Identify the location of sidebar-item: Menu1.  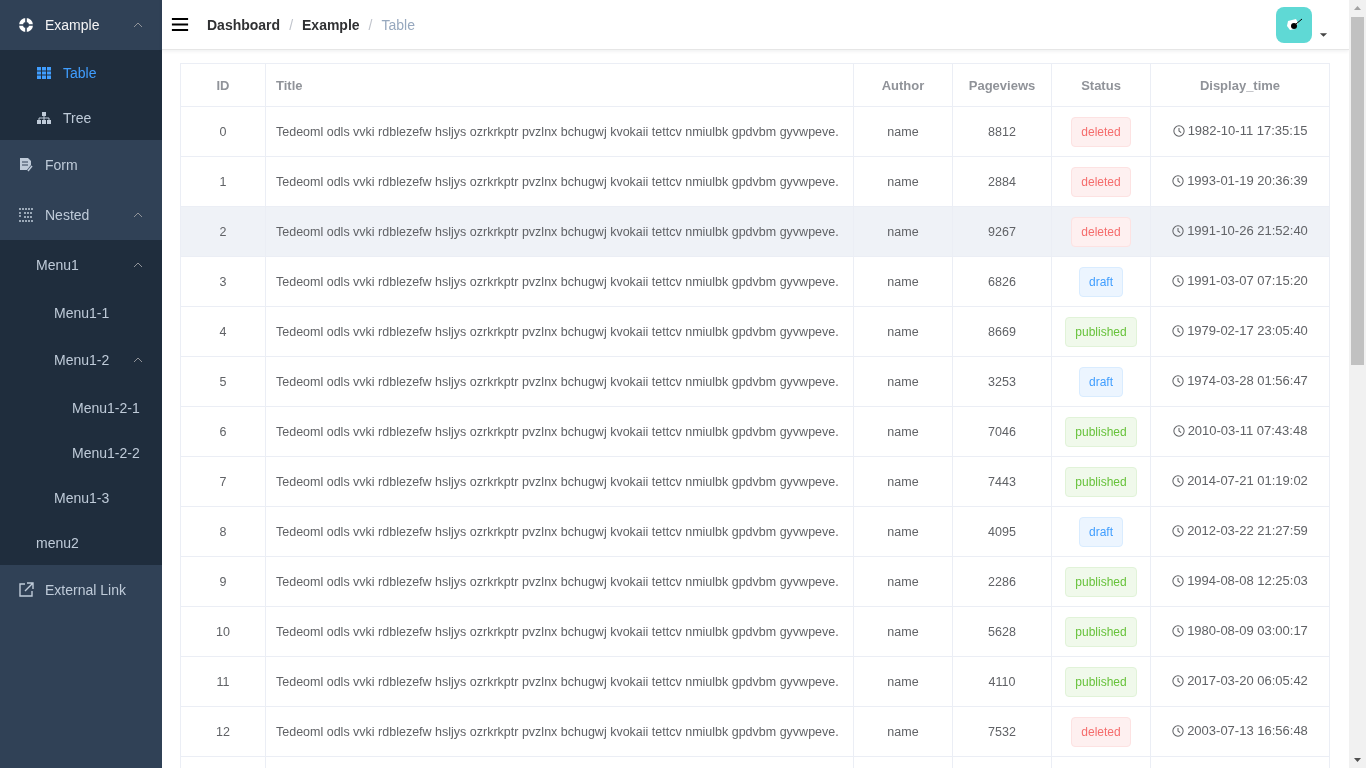
(81, 265).